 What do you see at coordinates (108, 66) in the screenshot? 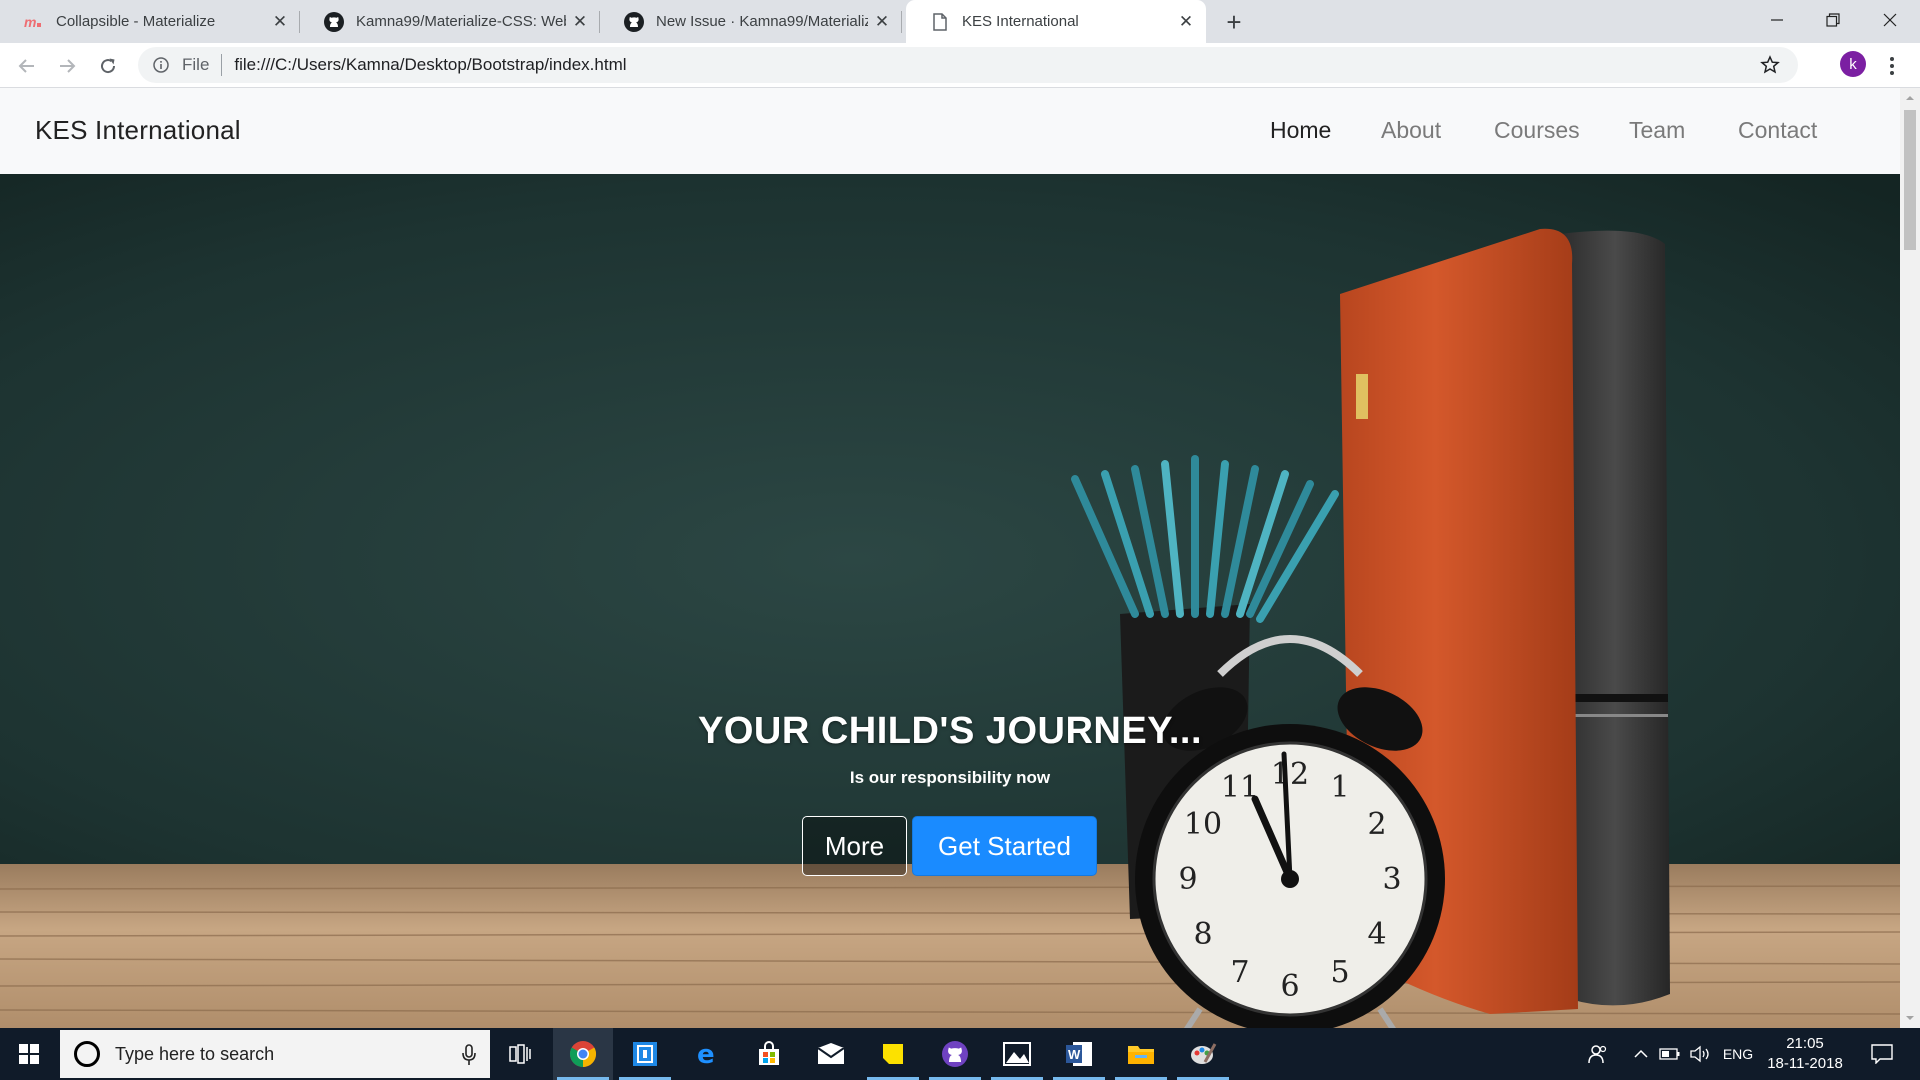
I see `reload-button` at bounding box center [108, 66].